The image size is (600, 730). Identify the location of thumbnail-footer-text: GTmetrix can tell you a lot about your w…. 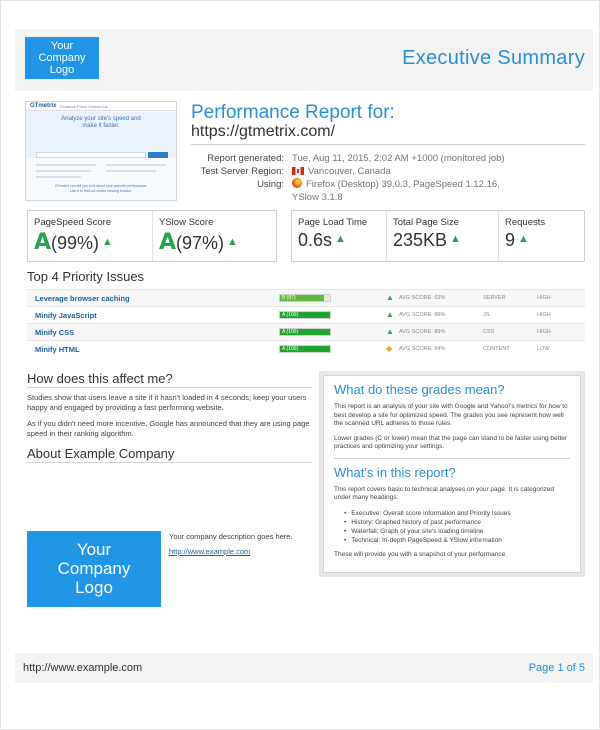
(101, 189).